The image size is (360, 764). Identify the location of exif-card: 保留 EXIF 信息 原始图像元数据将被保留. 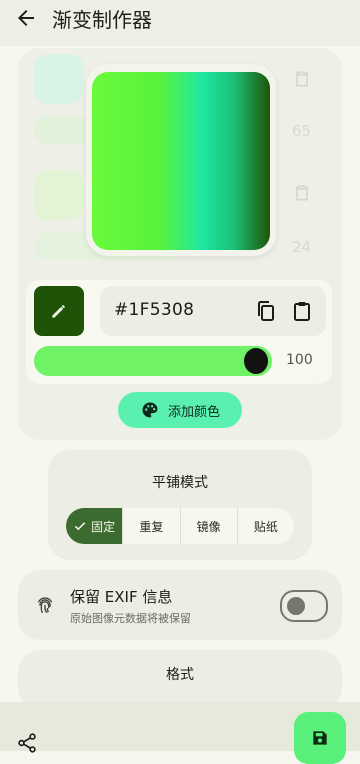
(180, 605).